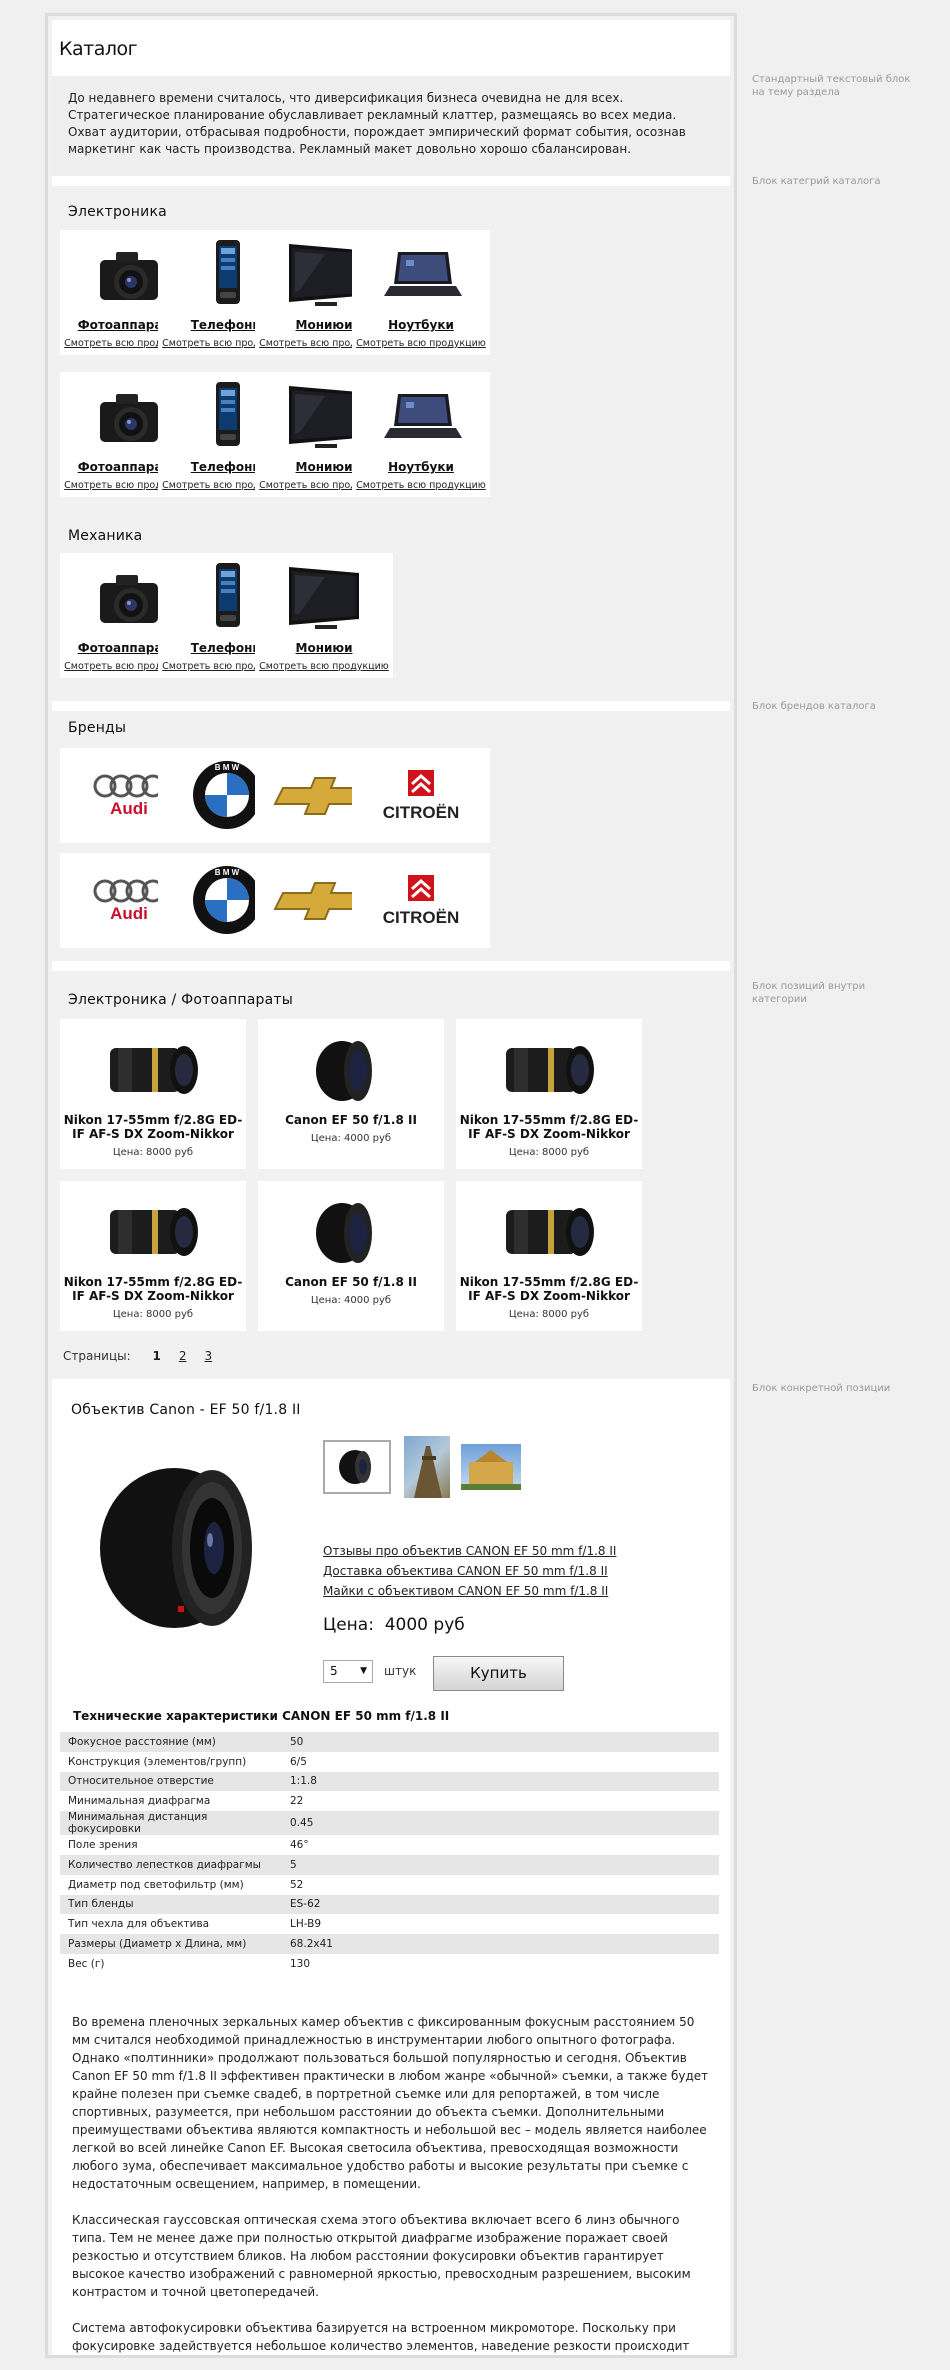 This screenshot has height=2370, width=950. I want to click on spec-row: Тип бленды ES-62, so click(389, 1904).